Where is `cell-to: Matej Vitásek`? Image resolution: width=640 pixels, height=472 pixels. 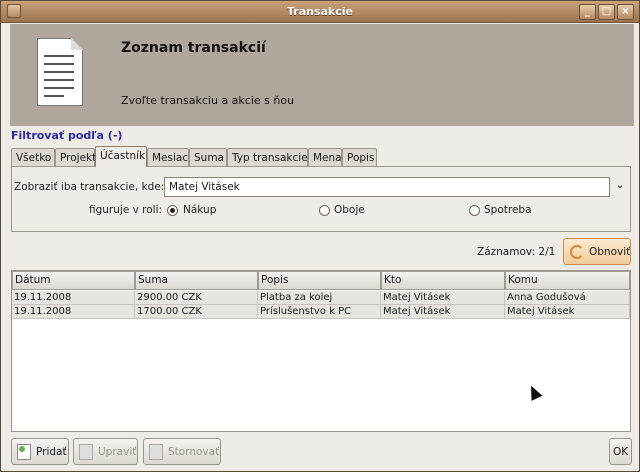
cell-to: Matej Vitásek is located at coordinates (567, 312).